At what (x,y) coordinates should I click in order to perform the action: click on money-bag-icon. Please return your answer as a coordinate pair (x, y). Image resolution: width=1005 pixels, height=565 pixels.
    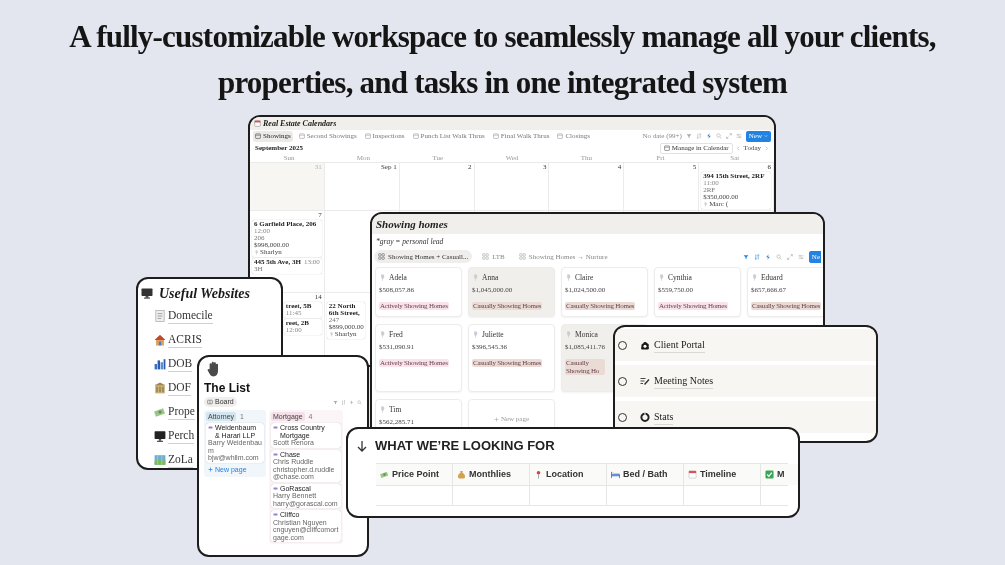
    Looking at the image, I should click on (461, 474).